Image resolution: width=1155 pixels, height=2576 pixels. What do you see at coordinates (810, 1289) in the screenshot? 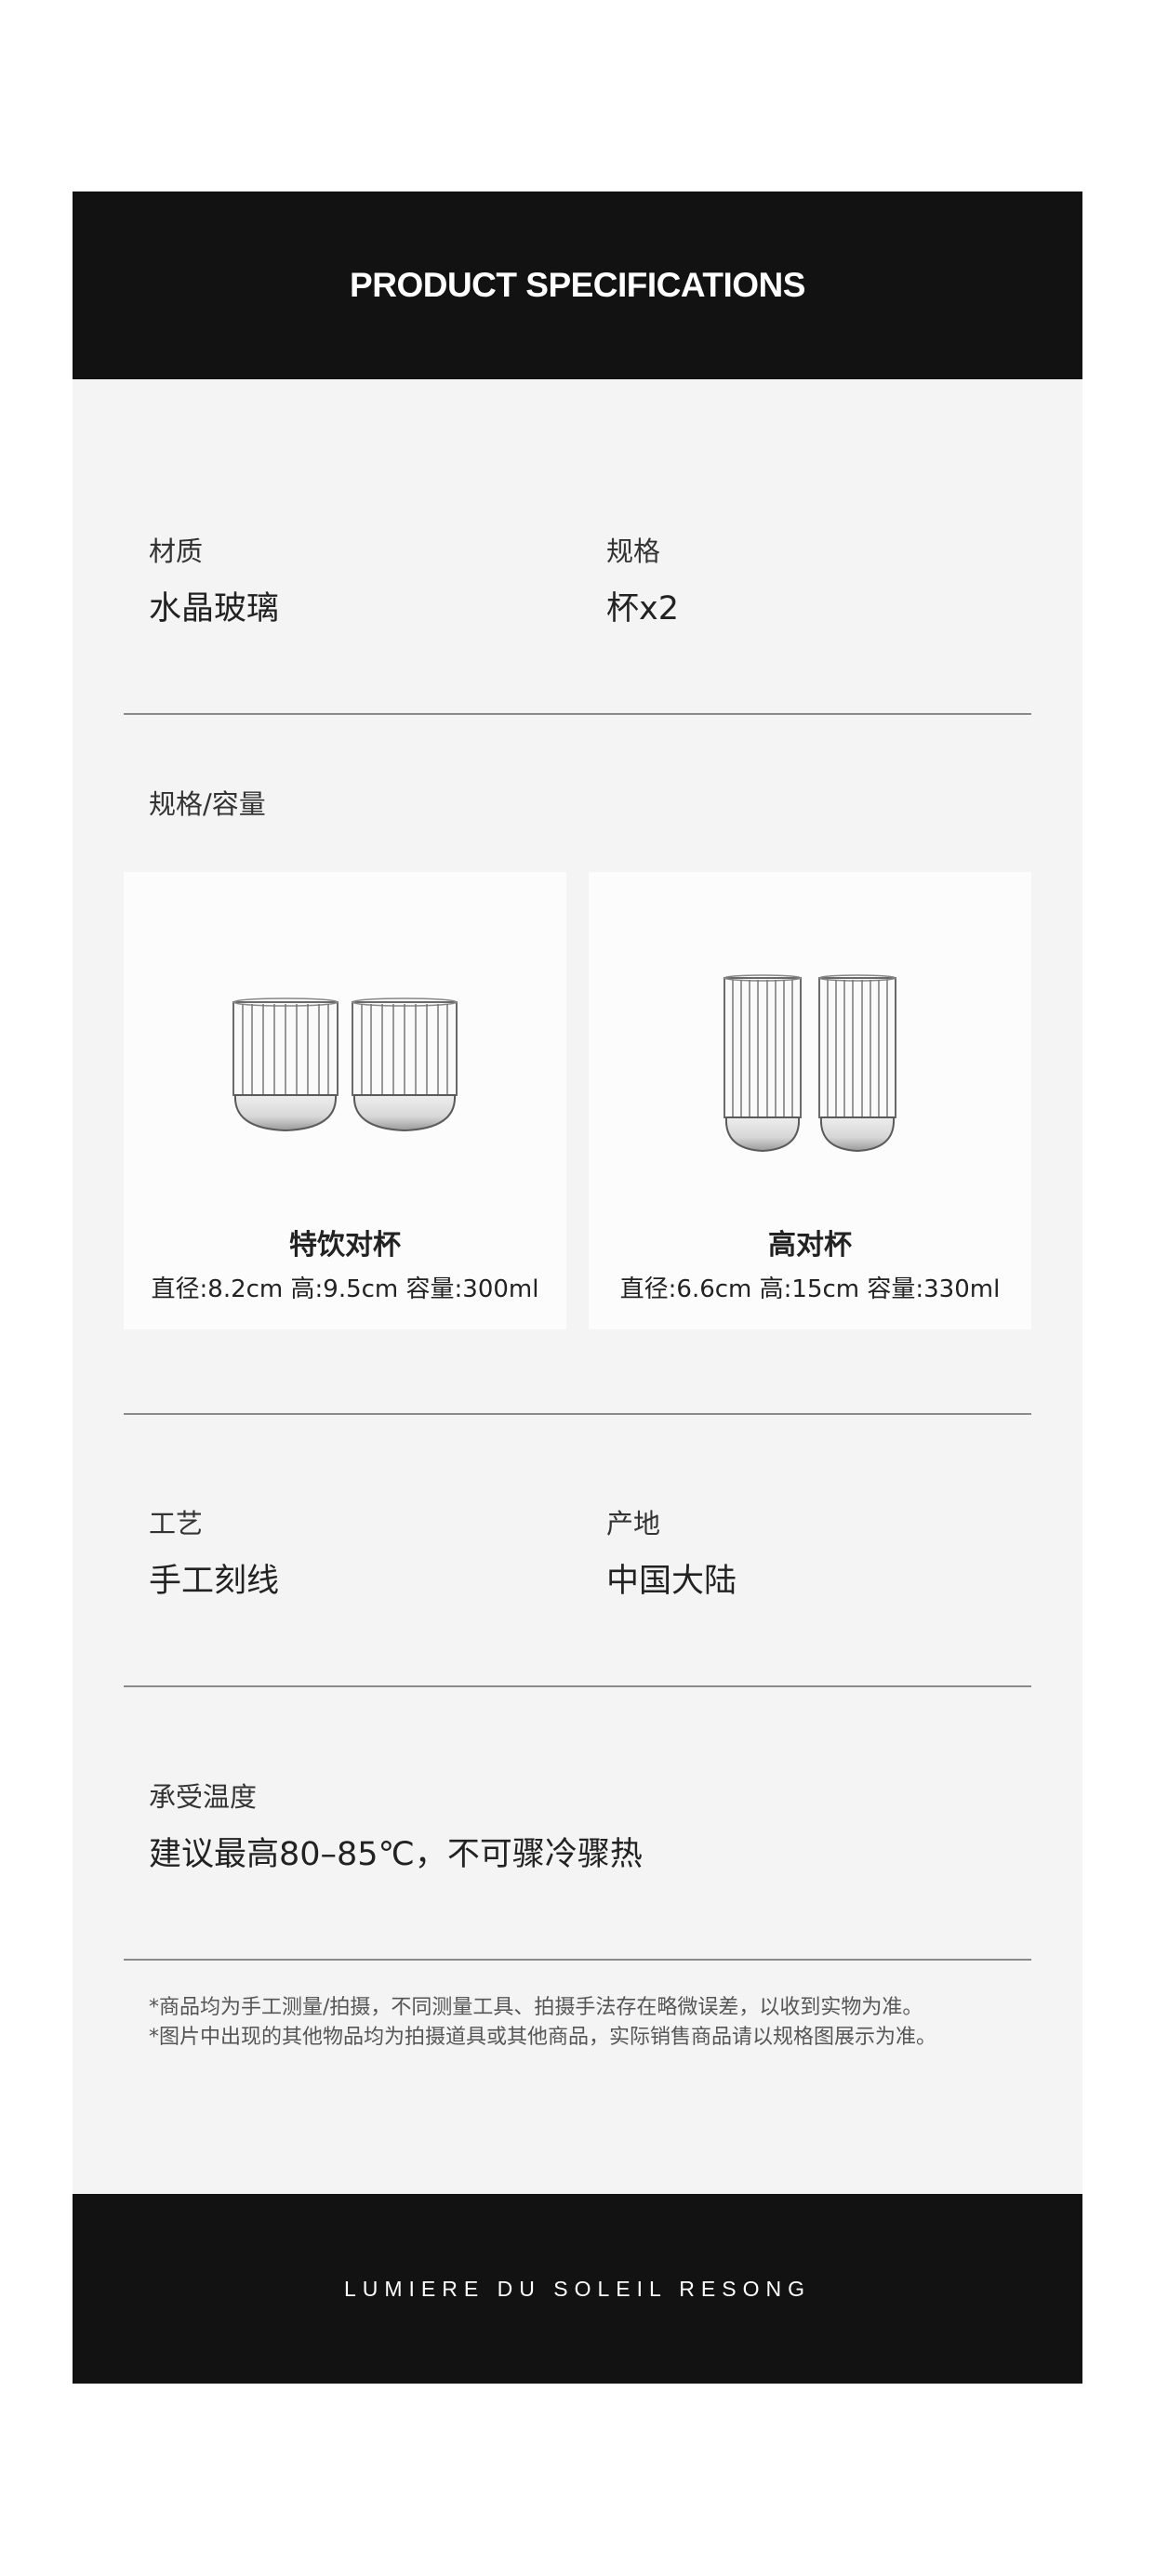
I see `product-dimensions: 直径:6.6cm 高:15cm 容量:330ml` at bounding box center [810, 1289].